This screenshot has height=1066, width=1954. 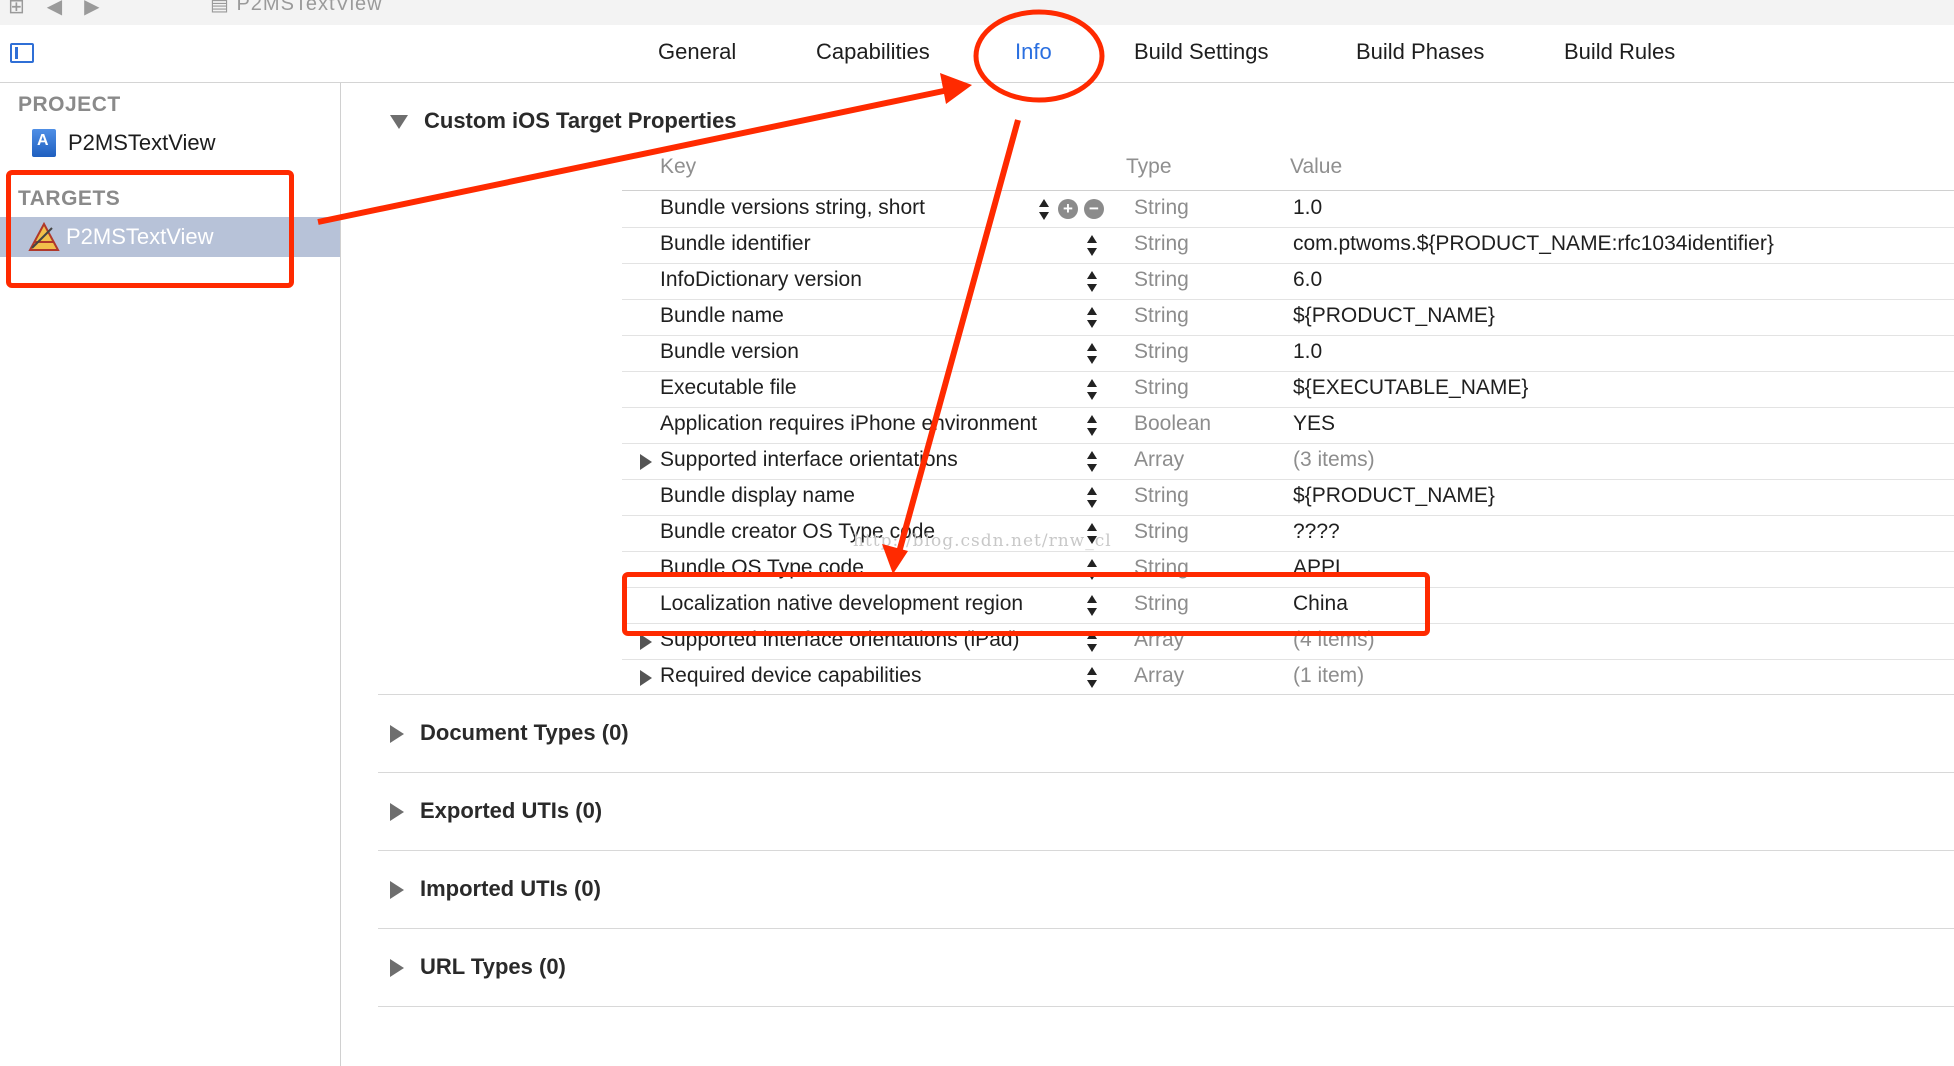 What do you see at coordinates (729, 351) in the screenshot?
I see `row-key: Bundle version` at bounding box center [729, 351].